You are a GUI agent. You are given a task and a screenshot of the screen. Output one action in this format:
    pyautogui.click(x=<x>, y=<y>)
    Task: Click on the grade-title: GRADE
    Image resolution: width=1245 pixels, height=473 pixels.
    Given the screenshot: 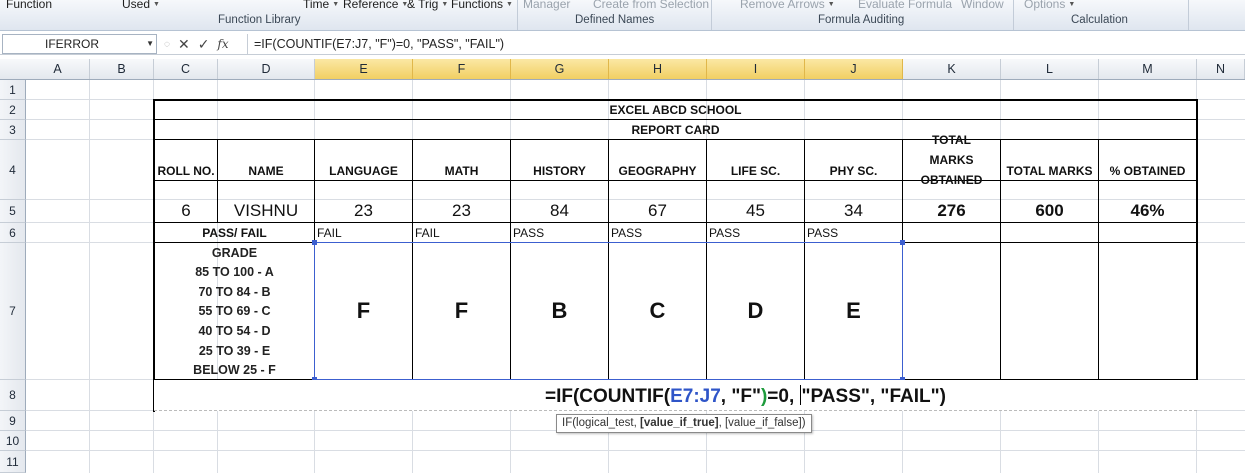 What is the action you would take?
    pyautogui.click(x=234, y=252)
    